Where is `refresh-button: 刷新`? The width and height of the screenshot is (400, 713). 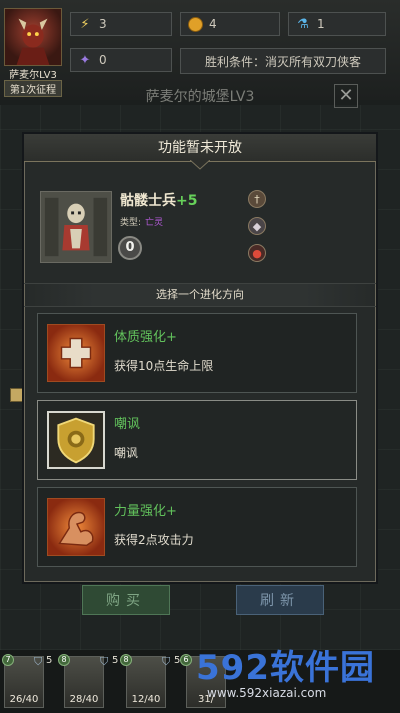 refresh-button: 刷新 is located at coordinates (280, 600).